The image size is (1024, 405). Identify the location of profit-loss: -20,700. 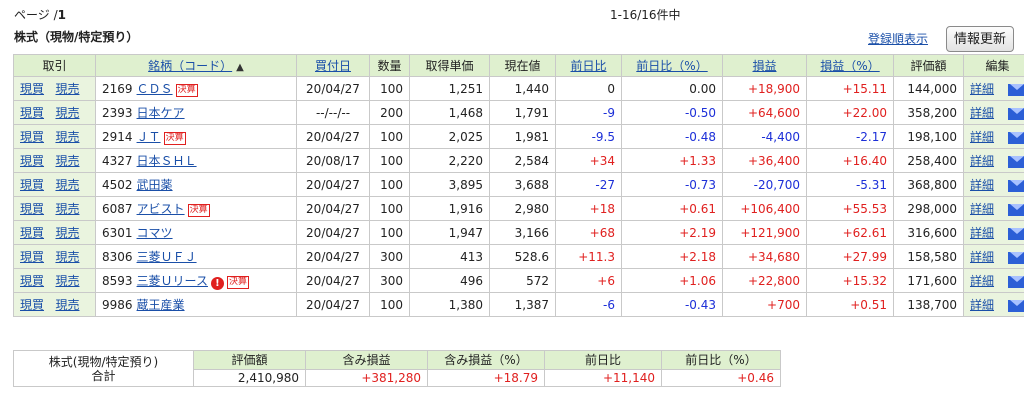
(764, 184).